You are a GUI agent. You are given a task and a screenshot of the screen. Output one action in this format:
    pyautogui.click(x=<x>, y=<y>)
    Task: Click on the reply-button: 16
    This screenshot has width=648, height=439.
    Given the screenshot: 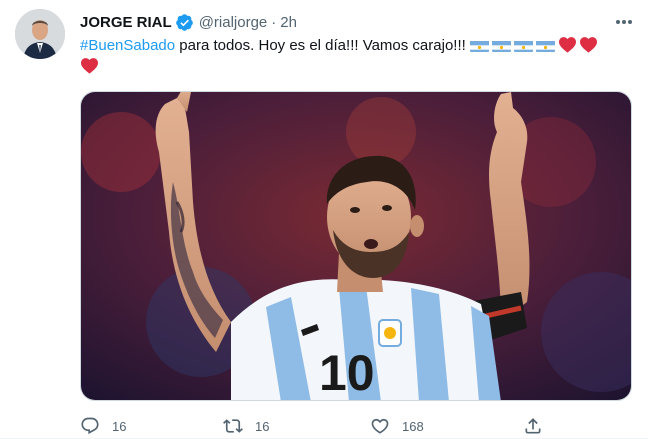 What is the action you would take?
    pyautogui.click(x=103, y=426)
    